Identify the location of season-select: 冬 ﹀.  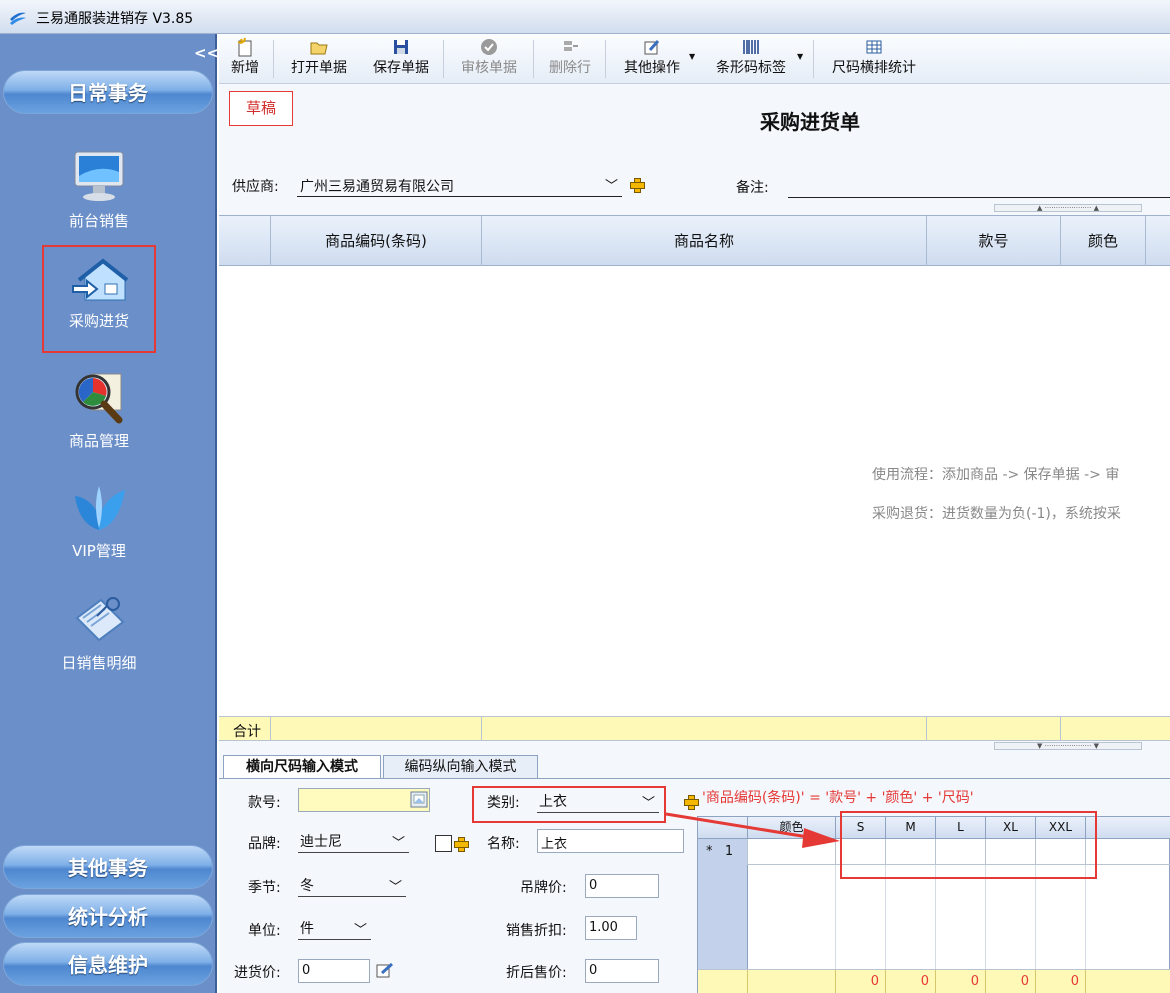
(352, 885).